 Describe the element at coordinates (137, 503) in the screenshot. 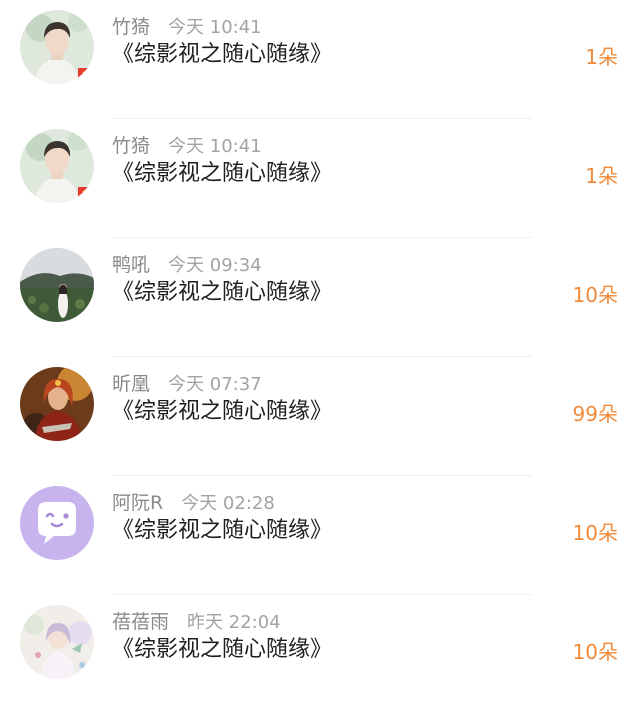

I see `user-name: 阿阮R` at that location.